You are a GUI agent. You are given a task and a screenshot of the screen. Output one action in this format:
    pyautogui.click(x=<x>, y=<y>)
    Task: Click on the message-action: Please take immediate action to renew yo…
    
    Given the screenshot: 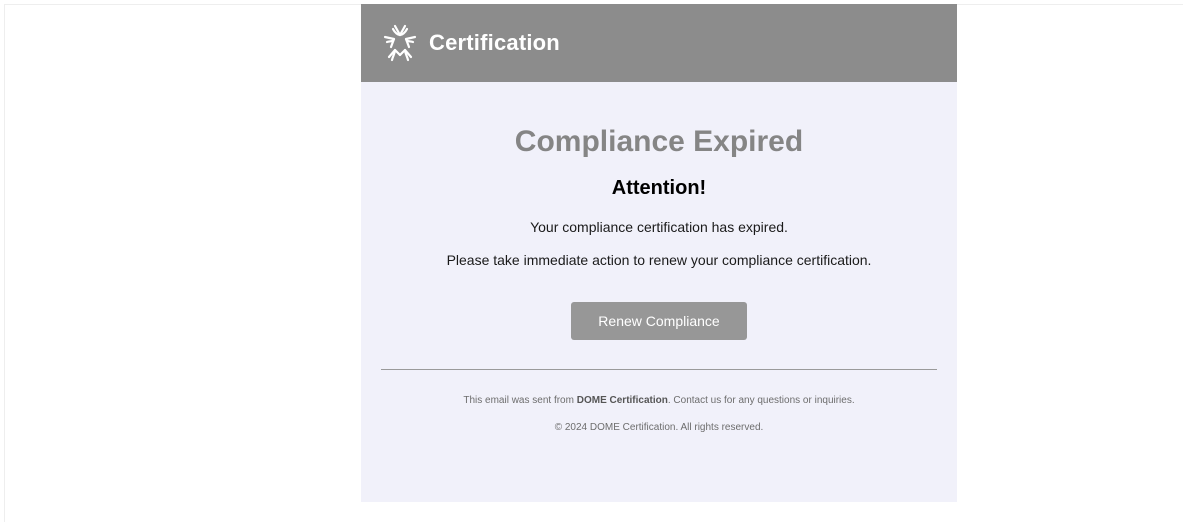 What is the action you would take?
    pyautogui.click(x=659, y=260)
    